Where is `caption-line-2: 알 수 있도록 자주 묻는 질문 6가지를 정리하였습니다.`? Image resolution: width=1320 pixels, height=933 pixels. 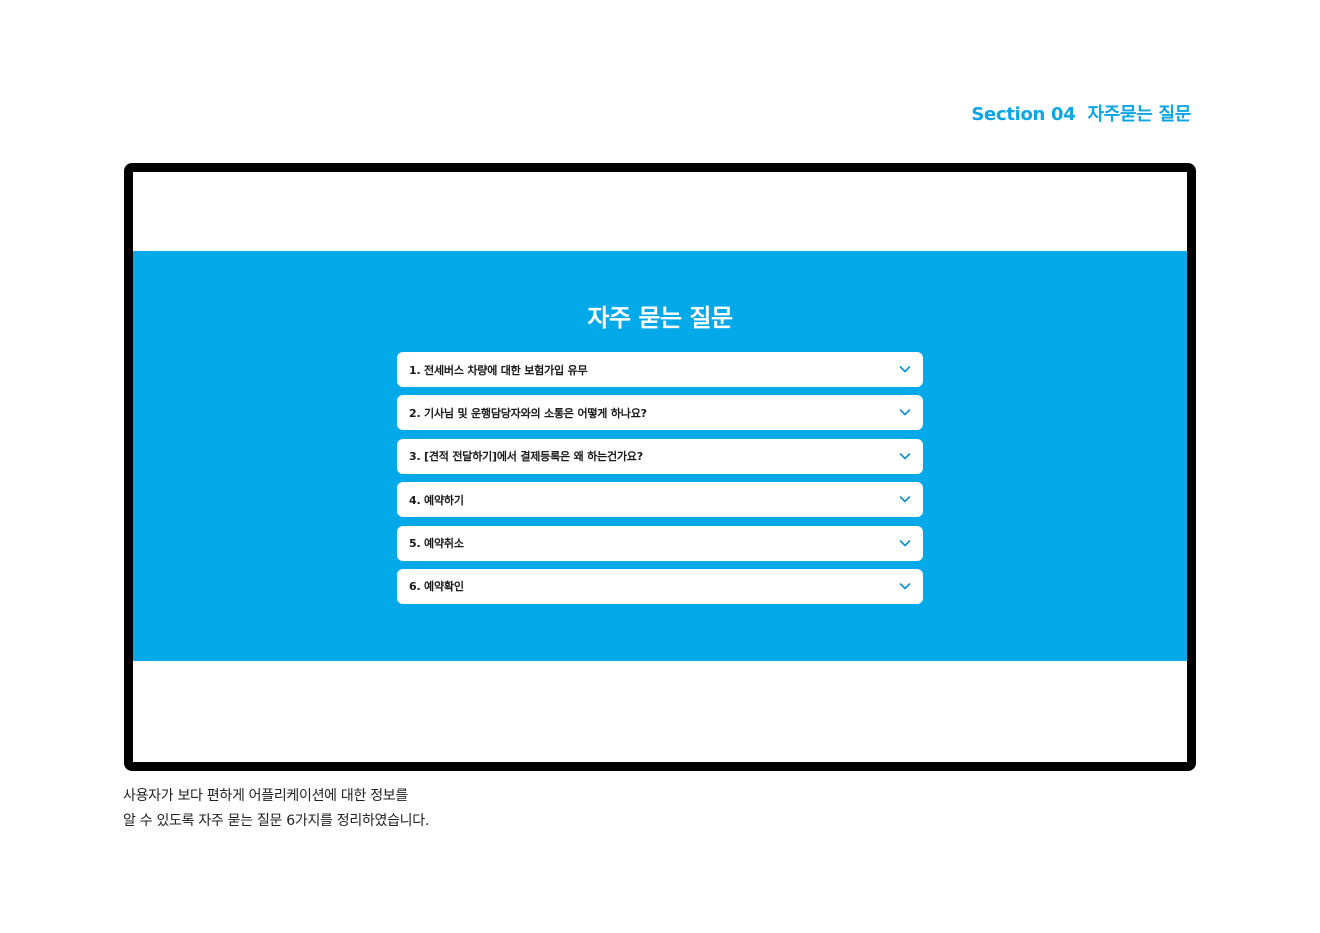 caption-line-2: 알 수 있도록 자주 묻는 질문 6가지를 정리하였습니다. is located at coordinates (276, 821).